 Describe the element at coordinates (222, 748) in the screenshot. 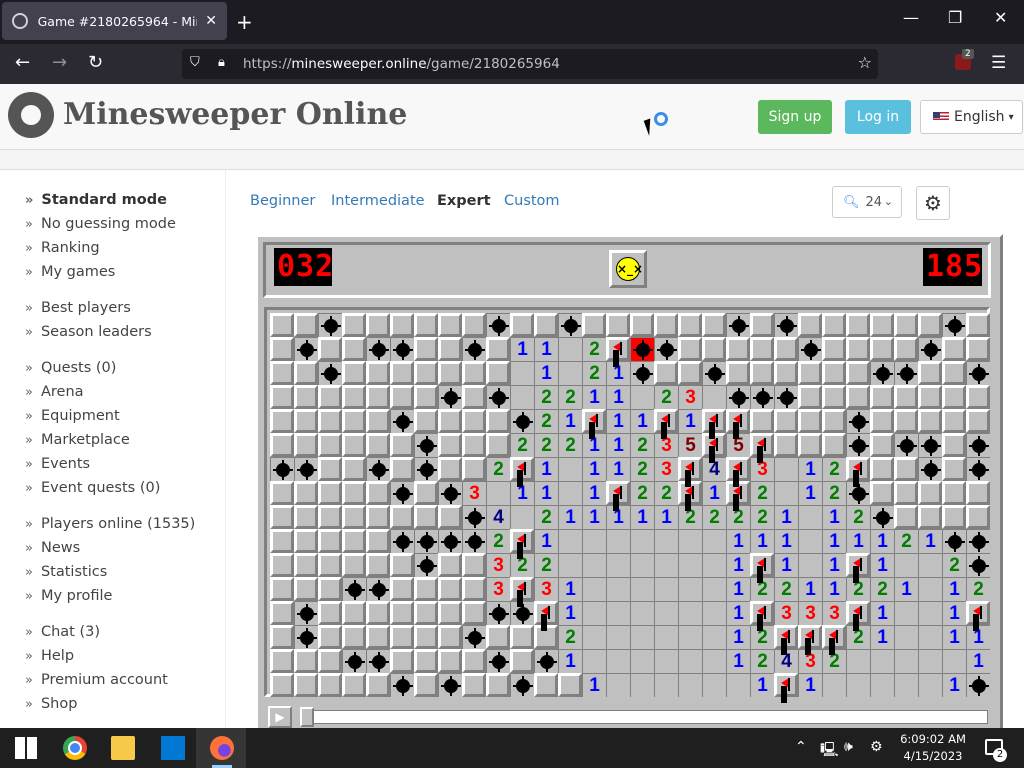

I see `firefox-icon` at that location.